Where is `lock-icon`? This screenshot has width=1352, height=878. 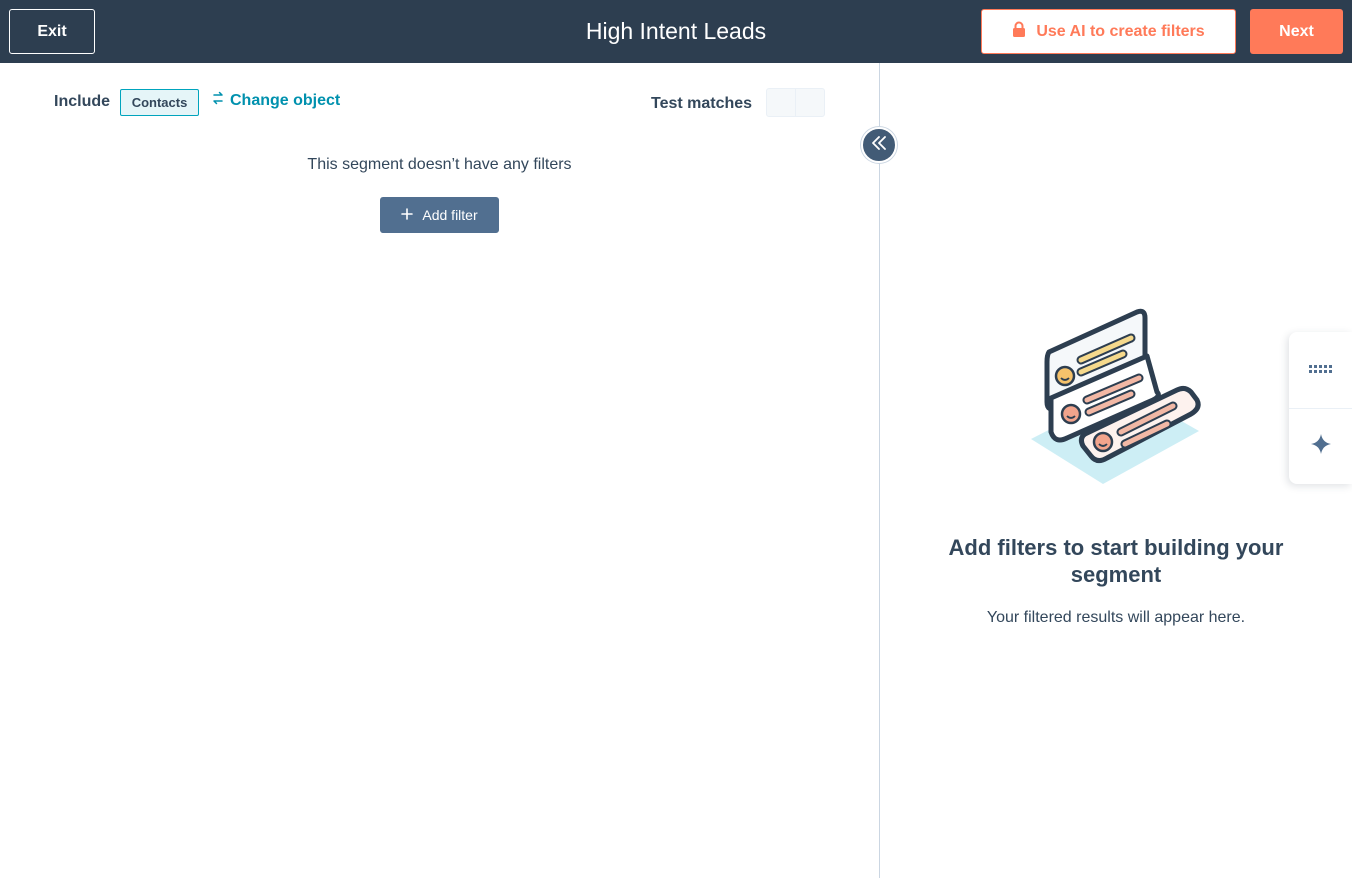 lock-icon is located at coordinates (1019, 31).